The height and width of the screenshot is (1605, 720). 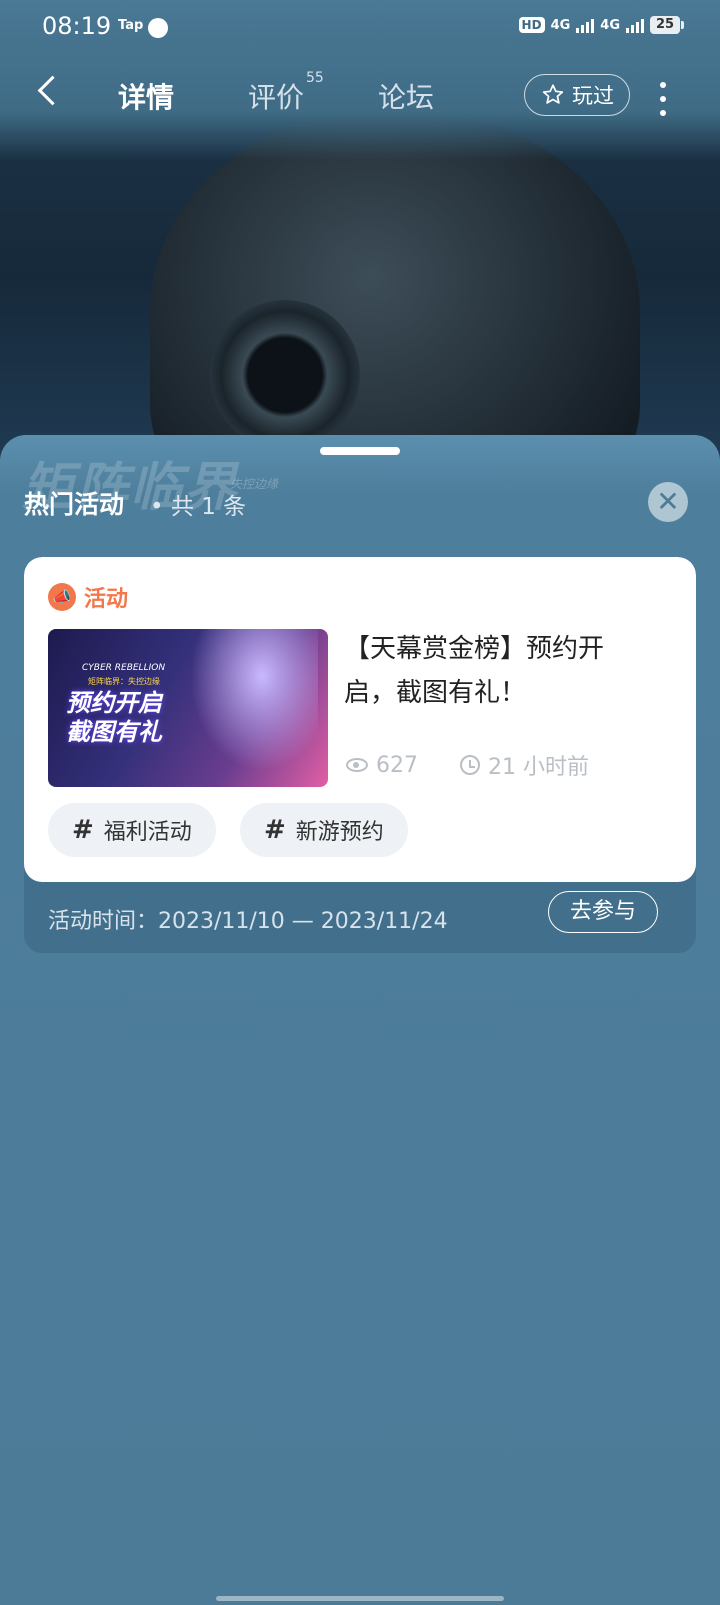 What do you see at coordinates (285, 375) in the screenshot?
I see `hero-helmet-lens` at bounding box center [285, 375].